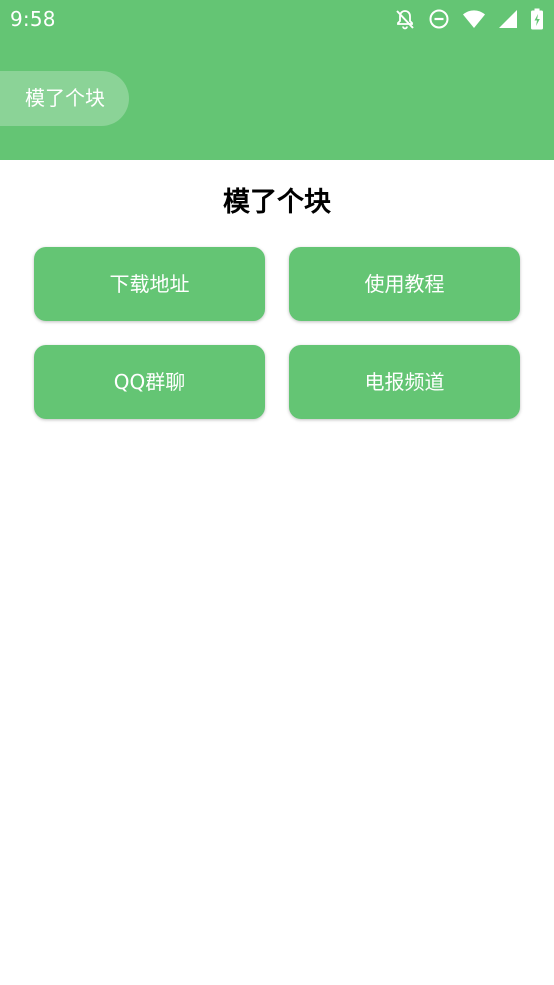 This screenshot has height=985, width=554. Describe the element at coordinates (277, 19) in the screenshot. I see `status-bar: 9:58` at that location.